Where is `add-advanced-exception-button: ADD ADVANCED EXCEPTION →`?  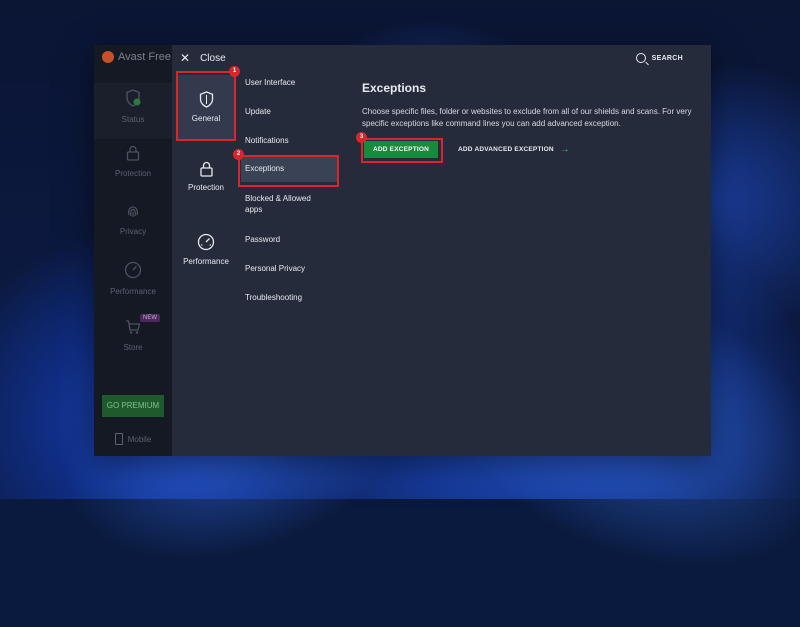 add-advanced-exception-button: ADD ADVANCED EXCEPTION → is located at coordinates (514, 149).